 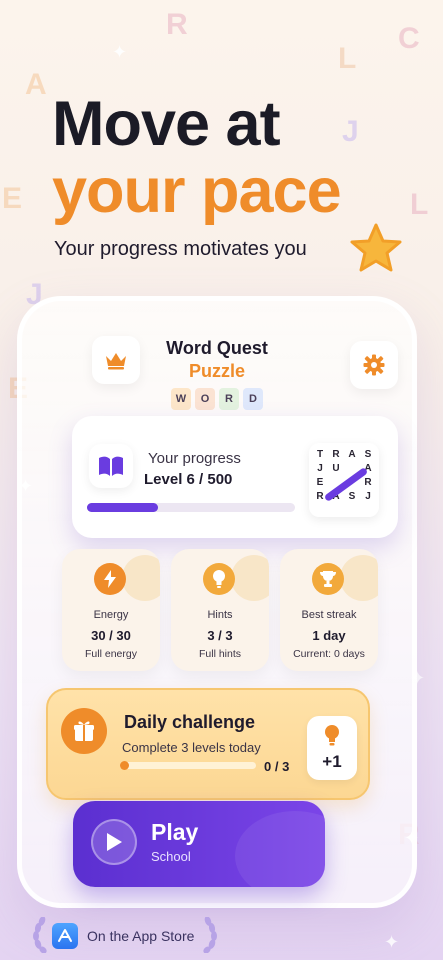 I want to click on play-label: Play, so click(x=175, y=832).